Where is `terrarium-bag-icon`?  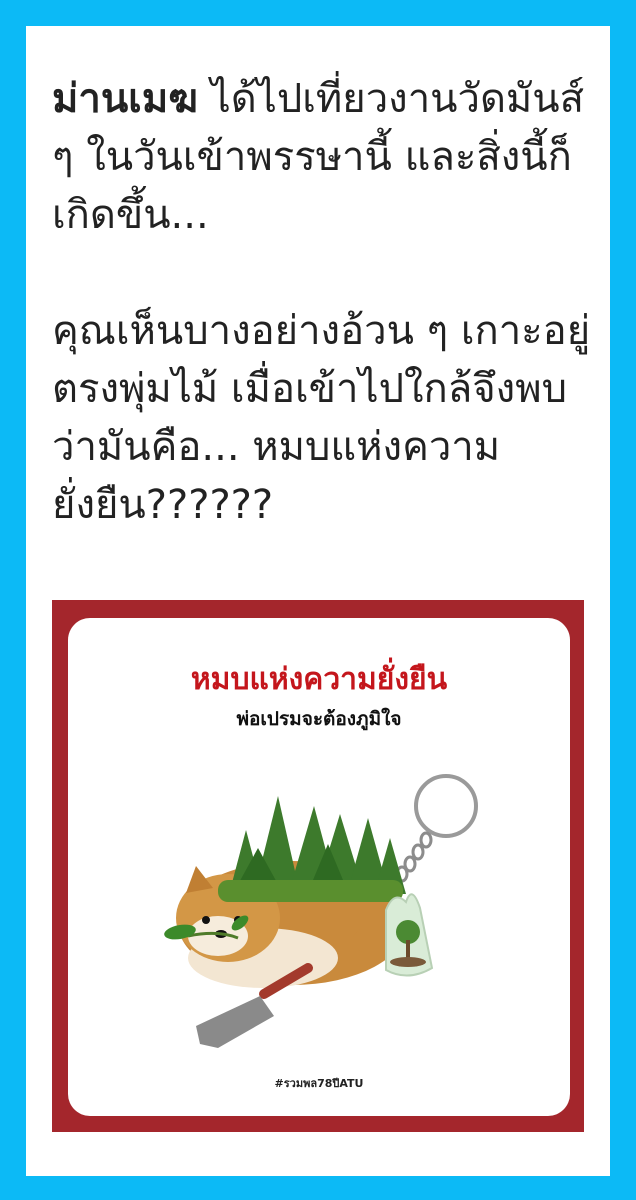
terrarium-bag-icon is located at coordinates (409, 935).